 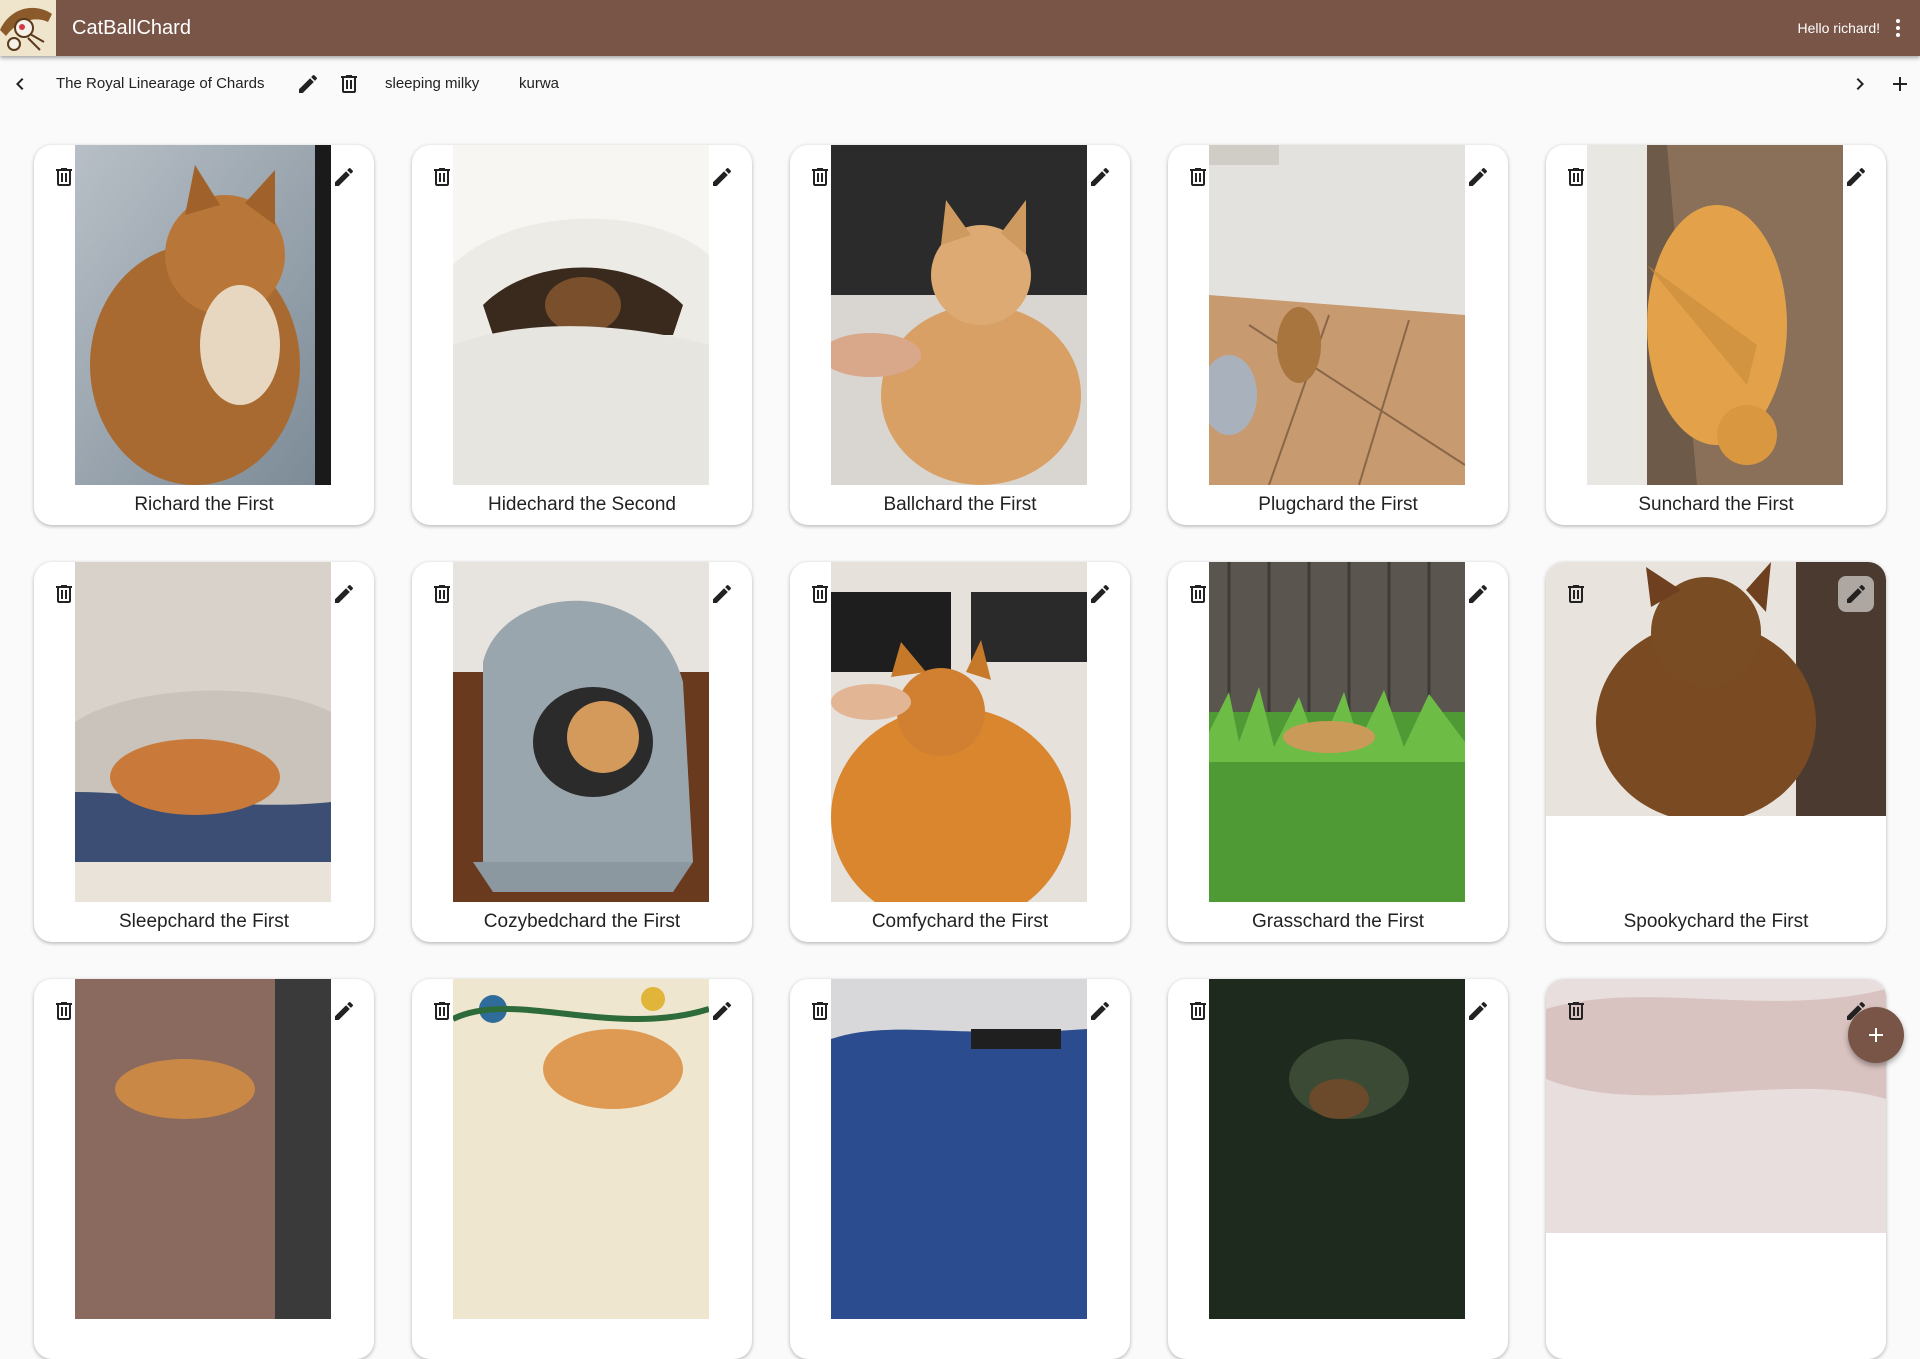 I want to click on chevron-right-icon, so click(x=1860, y=84).